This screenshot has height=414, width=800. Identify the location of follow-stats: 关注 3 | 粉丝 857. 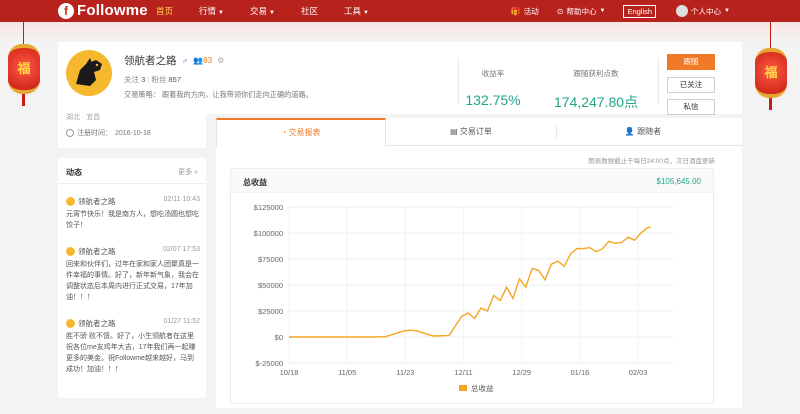
(153, 79).